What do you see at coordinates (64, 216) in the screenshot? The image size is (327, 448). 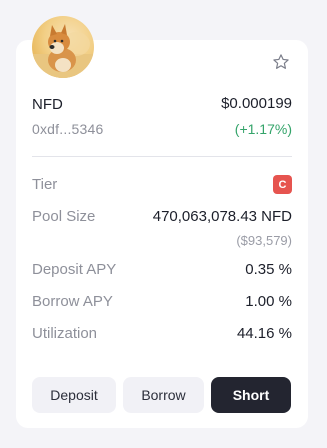 I see `pool-size-label: Pool Size` at bounding box center [64, 216].